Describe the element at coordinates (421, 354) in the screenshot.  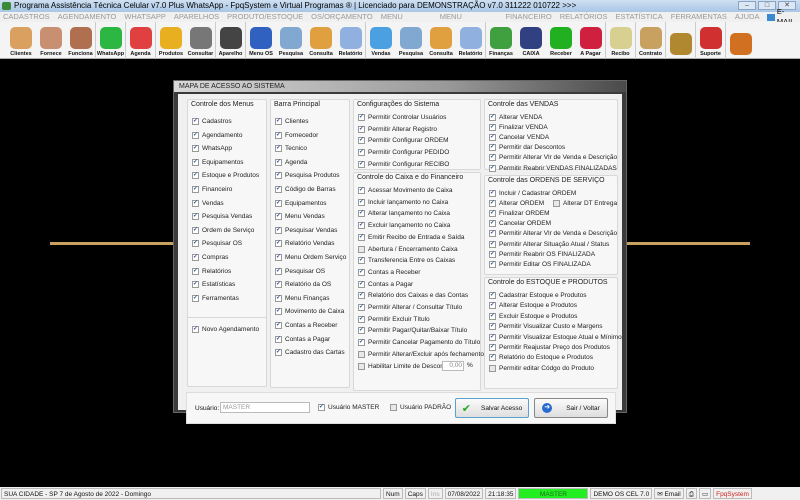
I see `permission-checkbox: Permitir Alterar/Excluir após fechamento` at that location.